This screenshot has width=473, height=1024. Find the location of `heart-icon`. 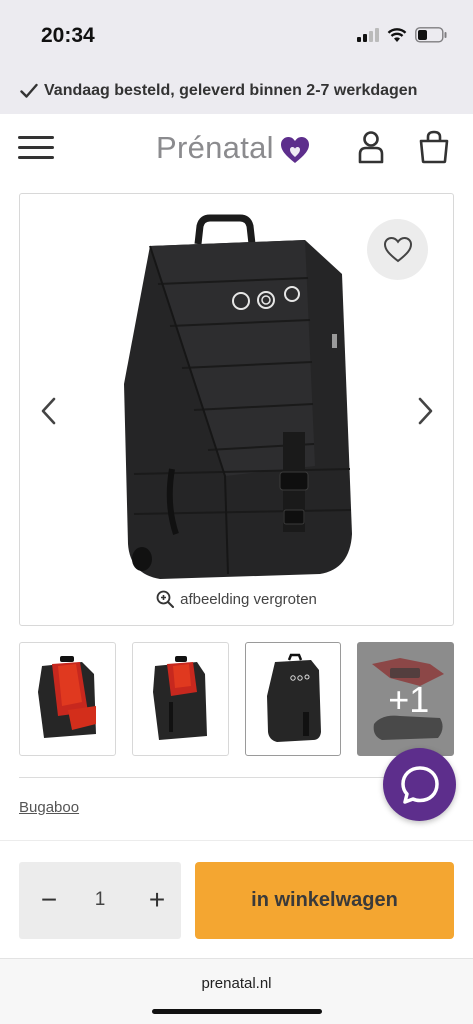

heart-icon is located at coordinates (397, 249).